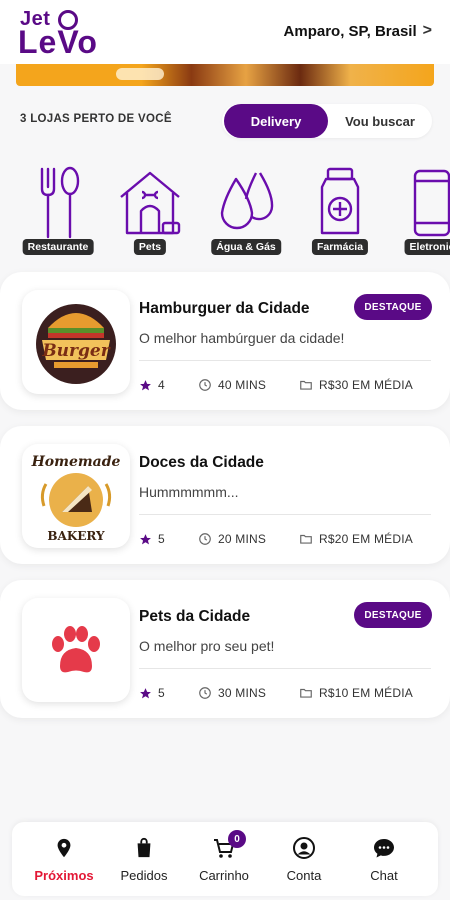 The image size is (450, 900). What do you see at coordinates (242, 385) in the screenshot?
I see `time-value: 40 MINS` at bounding box center [242, 385].